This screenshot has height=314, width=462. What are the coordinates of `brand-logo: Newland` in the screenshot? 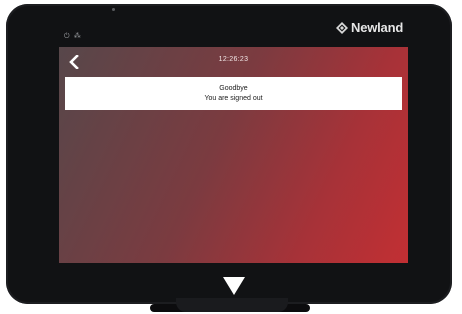 It's located at (369, 27).